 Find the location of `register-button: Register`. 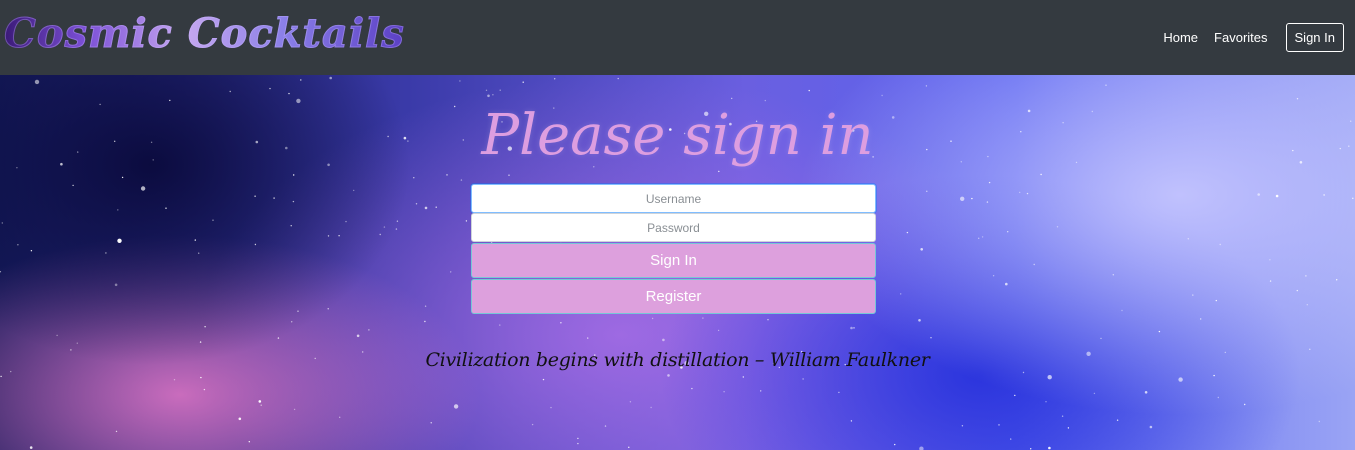

register-button: Register is located at coordinates (673, 296).